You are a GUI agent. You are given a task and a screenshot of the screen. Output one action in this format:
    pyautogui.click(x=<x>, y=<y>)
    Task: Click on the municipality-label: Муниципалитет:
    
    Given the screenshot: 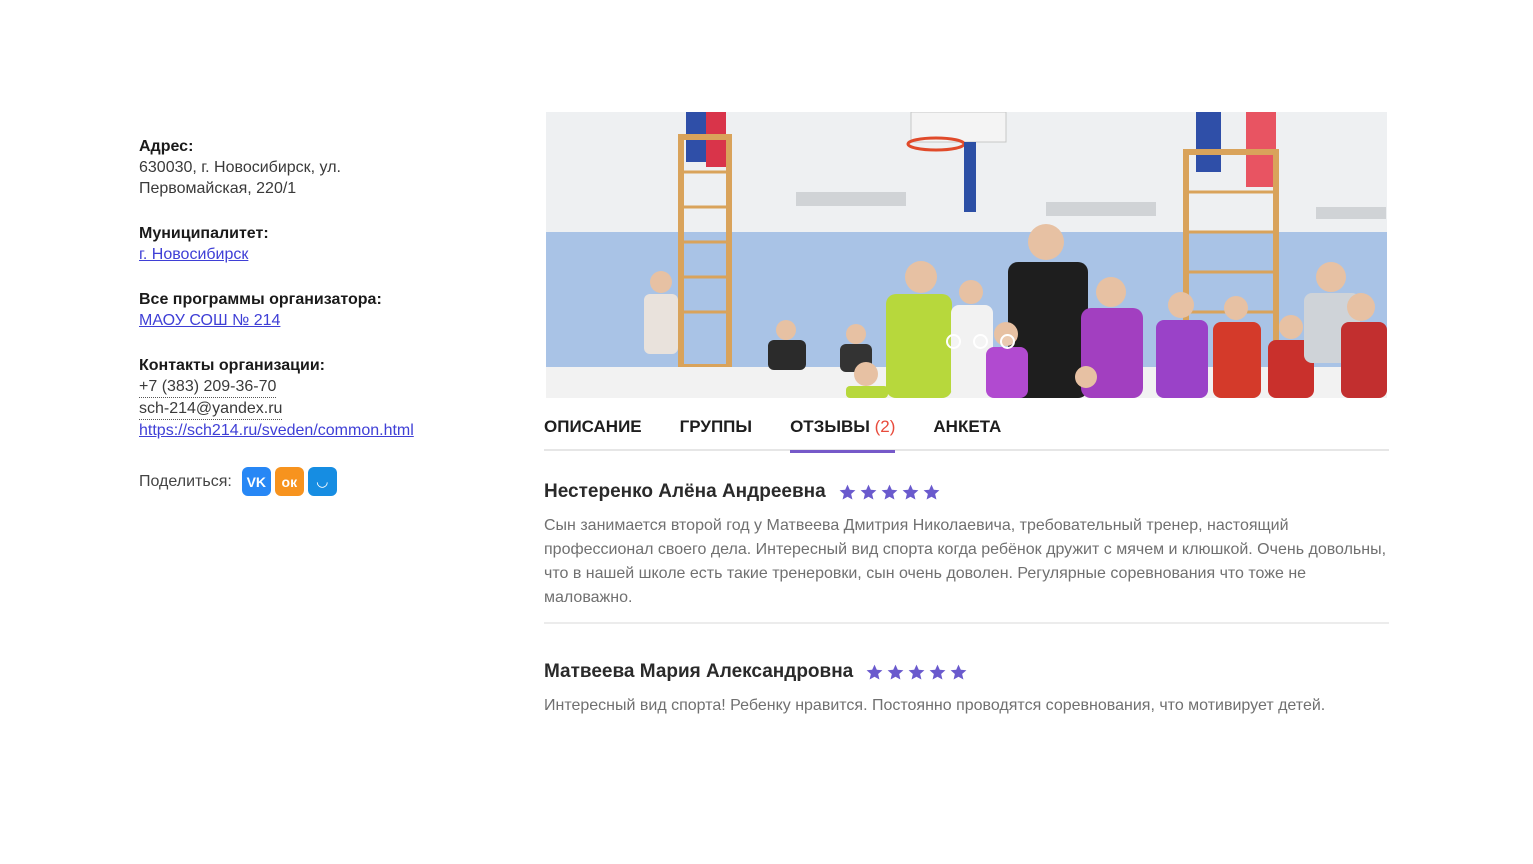 What is the action you would take?
    pyautogui.click(x=204, y=233)
    